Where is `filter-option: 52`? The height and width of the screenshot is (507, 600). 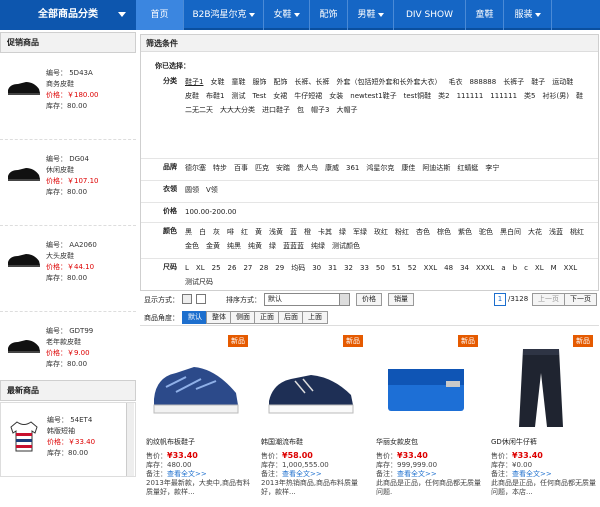
filter-option: 52 is located at coordinates (412, 268).